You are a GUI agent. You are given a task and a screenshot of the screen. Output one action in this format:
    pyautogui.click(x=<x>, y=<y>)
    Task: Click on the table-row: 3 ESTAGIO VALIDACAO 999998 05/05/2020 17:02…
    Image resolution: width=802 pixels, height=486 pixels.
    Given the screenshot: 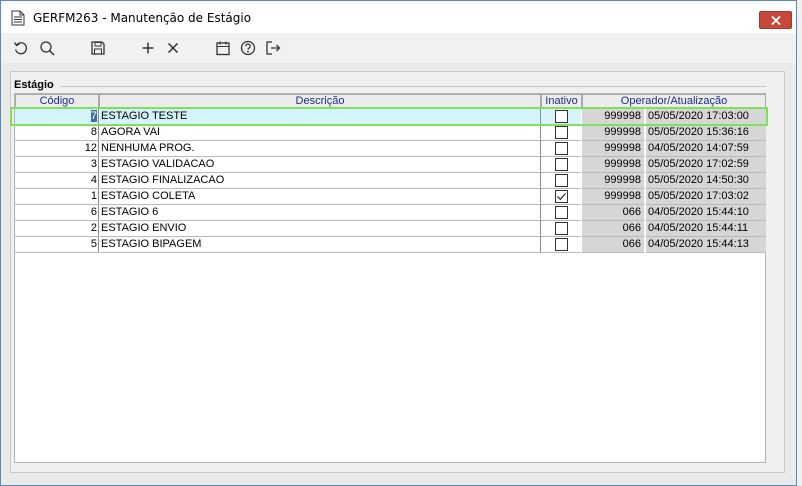 What is the action you would take?
    pyautogui.click(x=390, y=165)
    